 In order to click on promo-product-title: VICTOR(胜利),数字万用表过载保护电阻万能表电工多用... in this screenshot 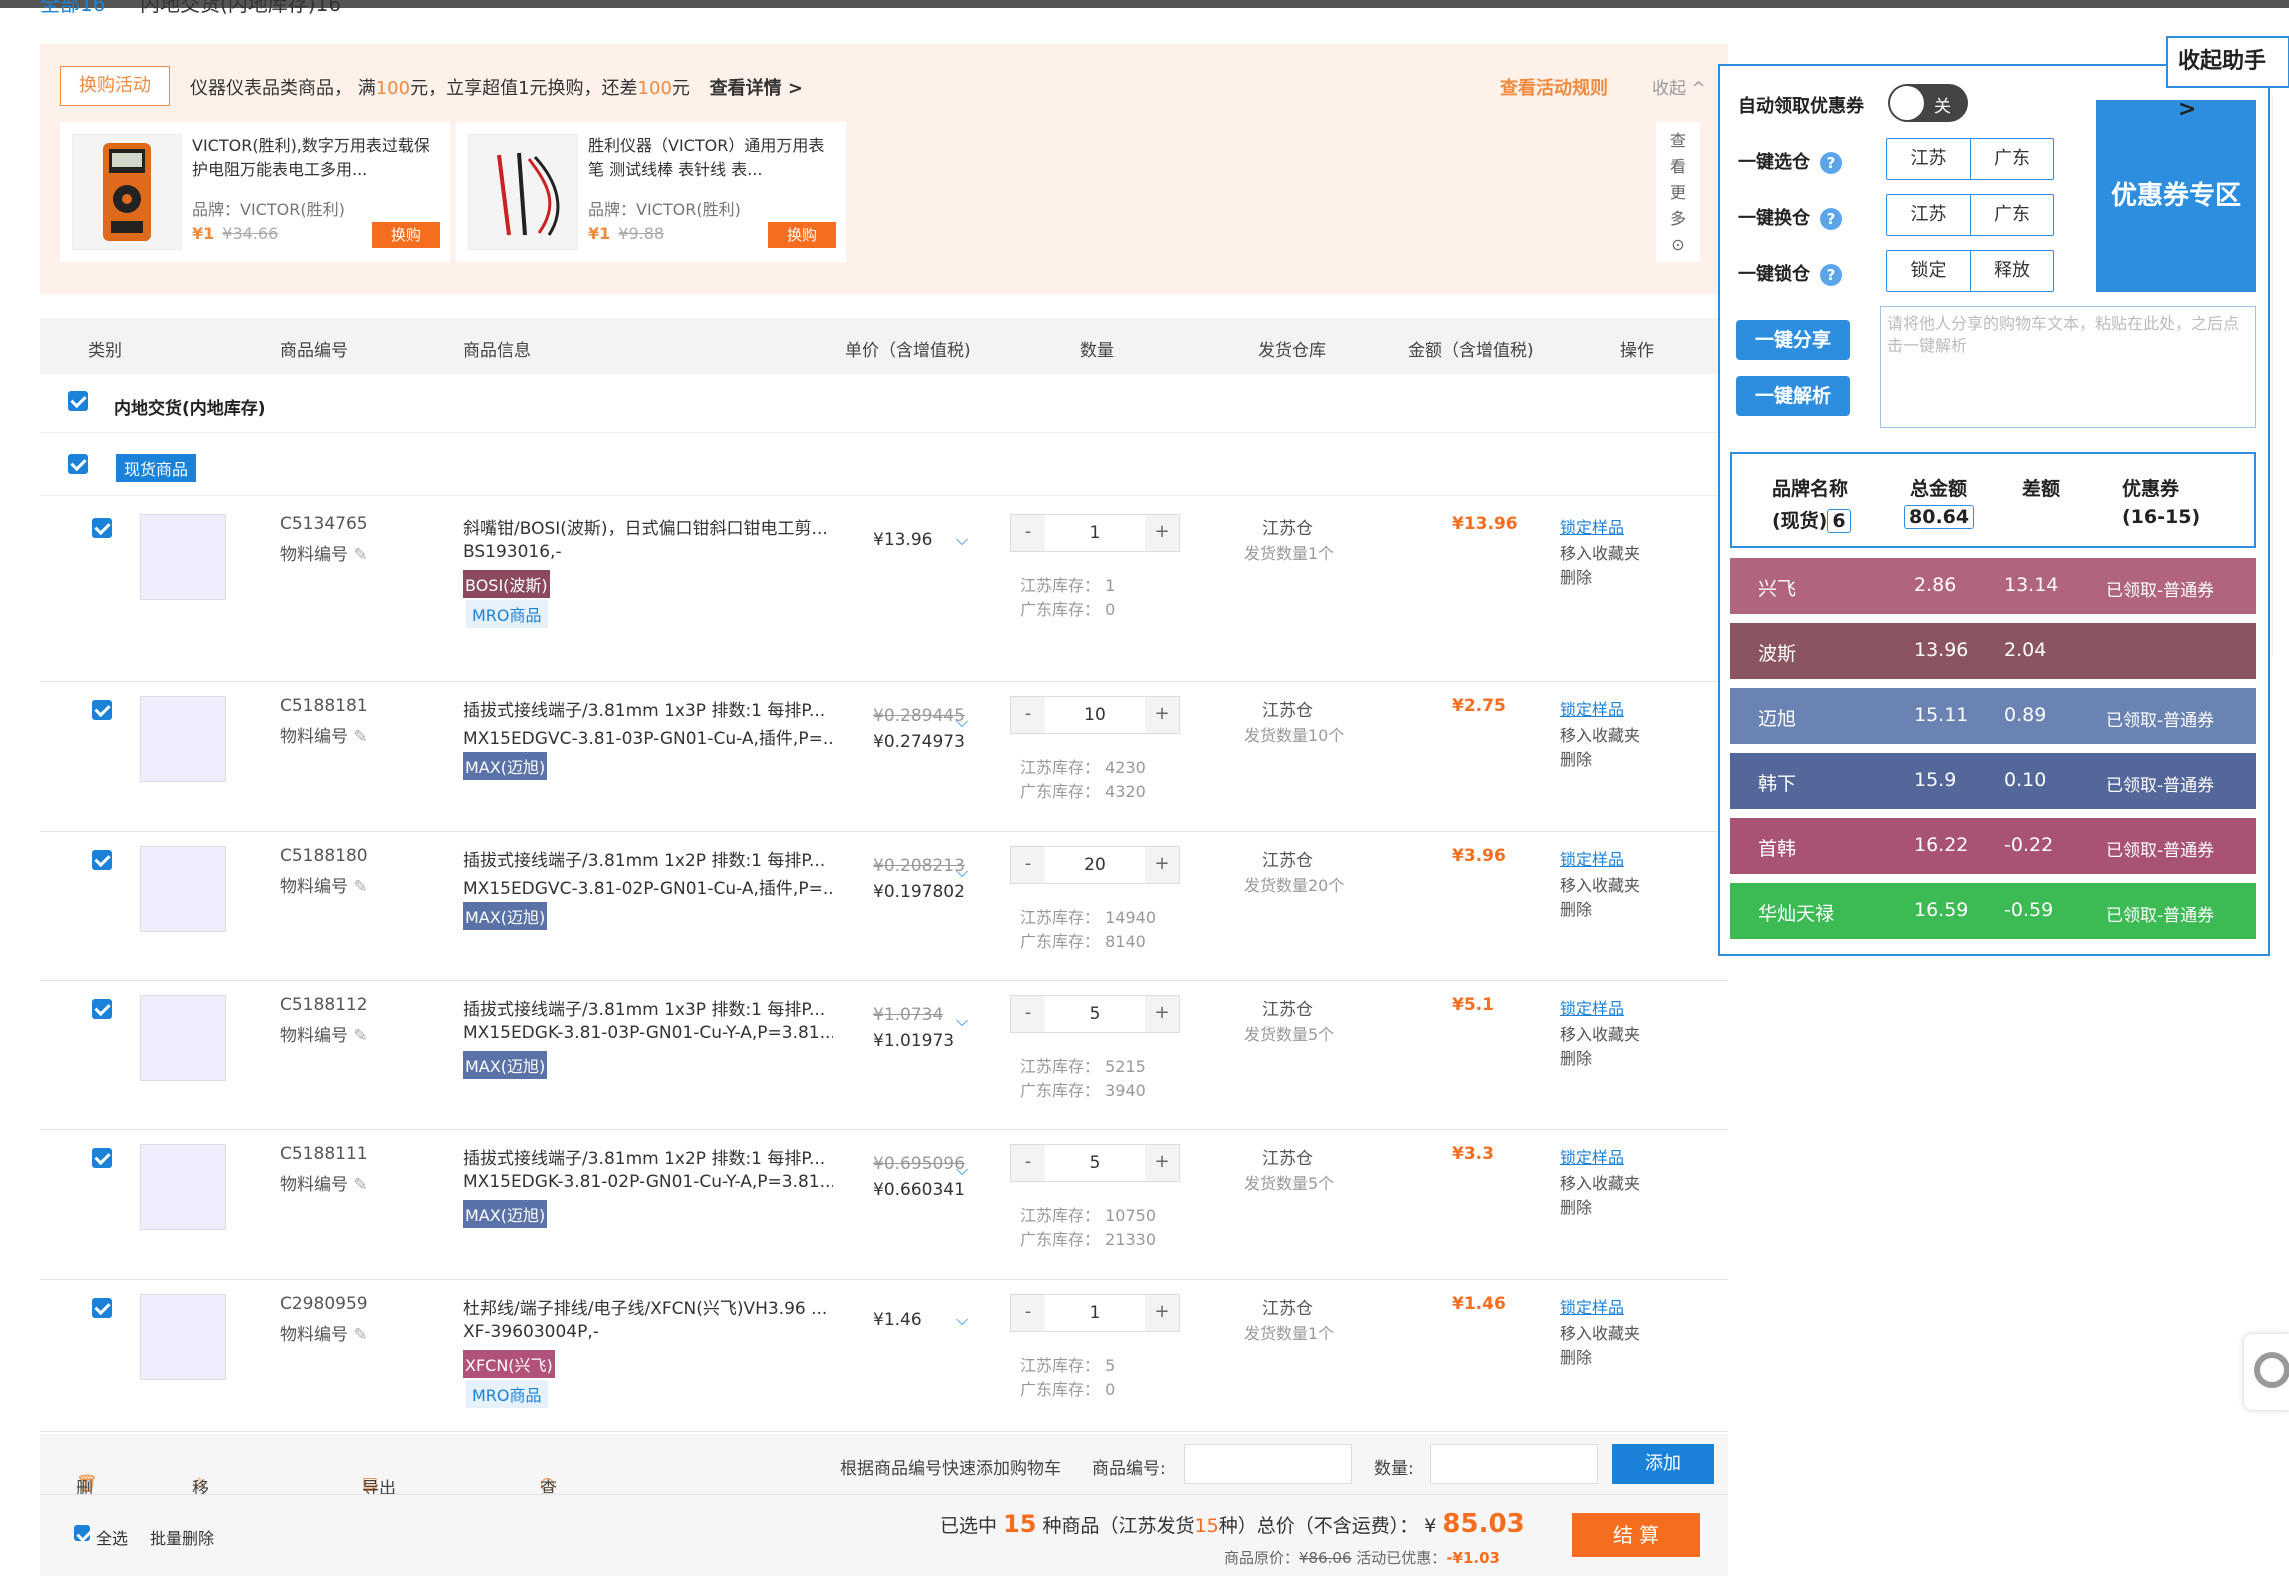, I will do `click(312, 158)`.